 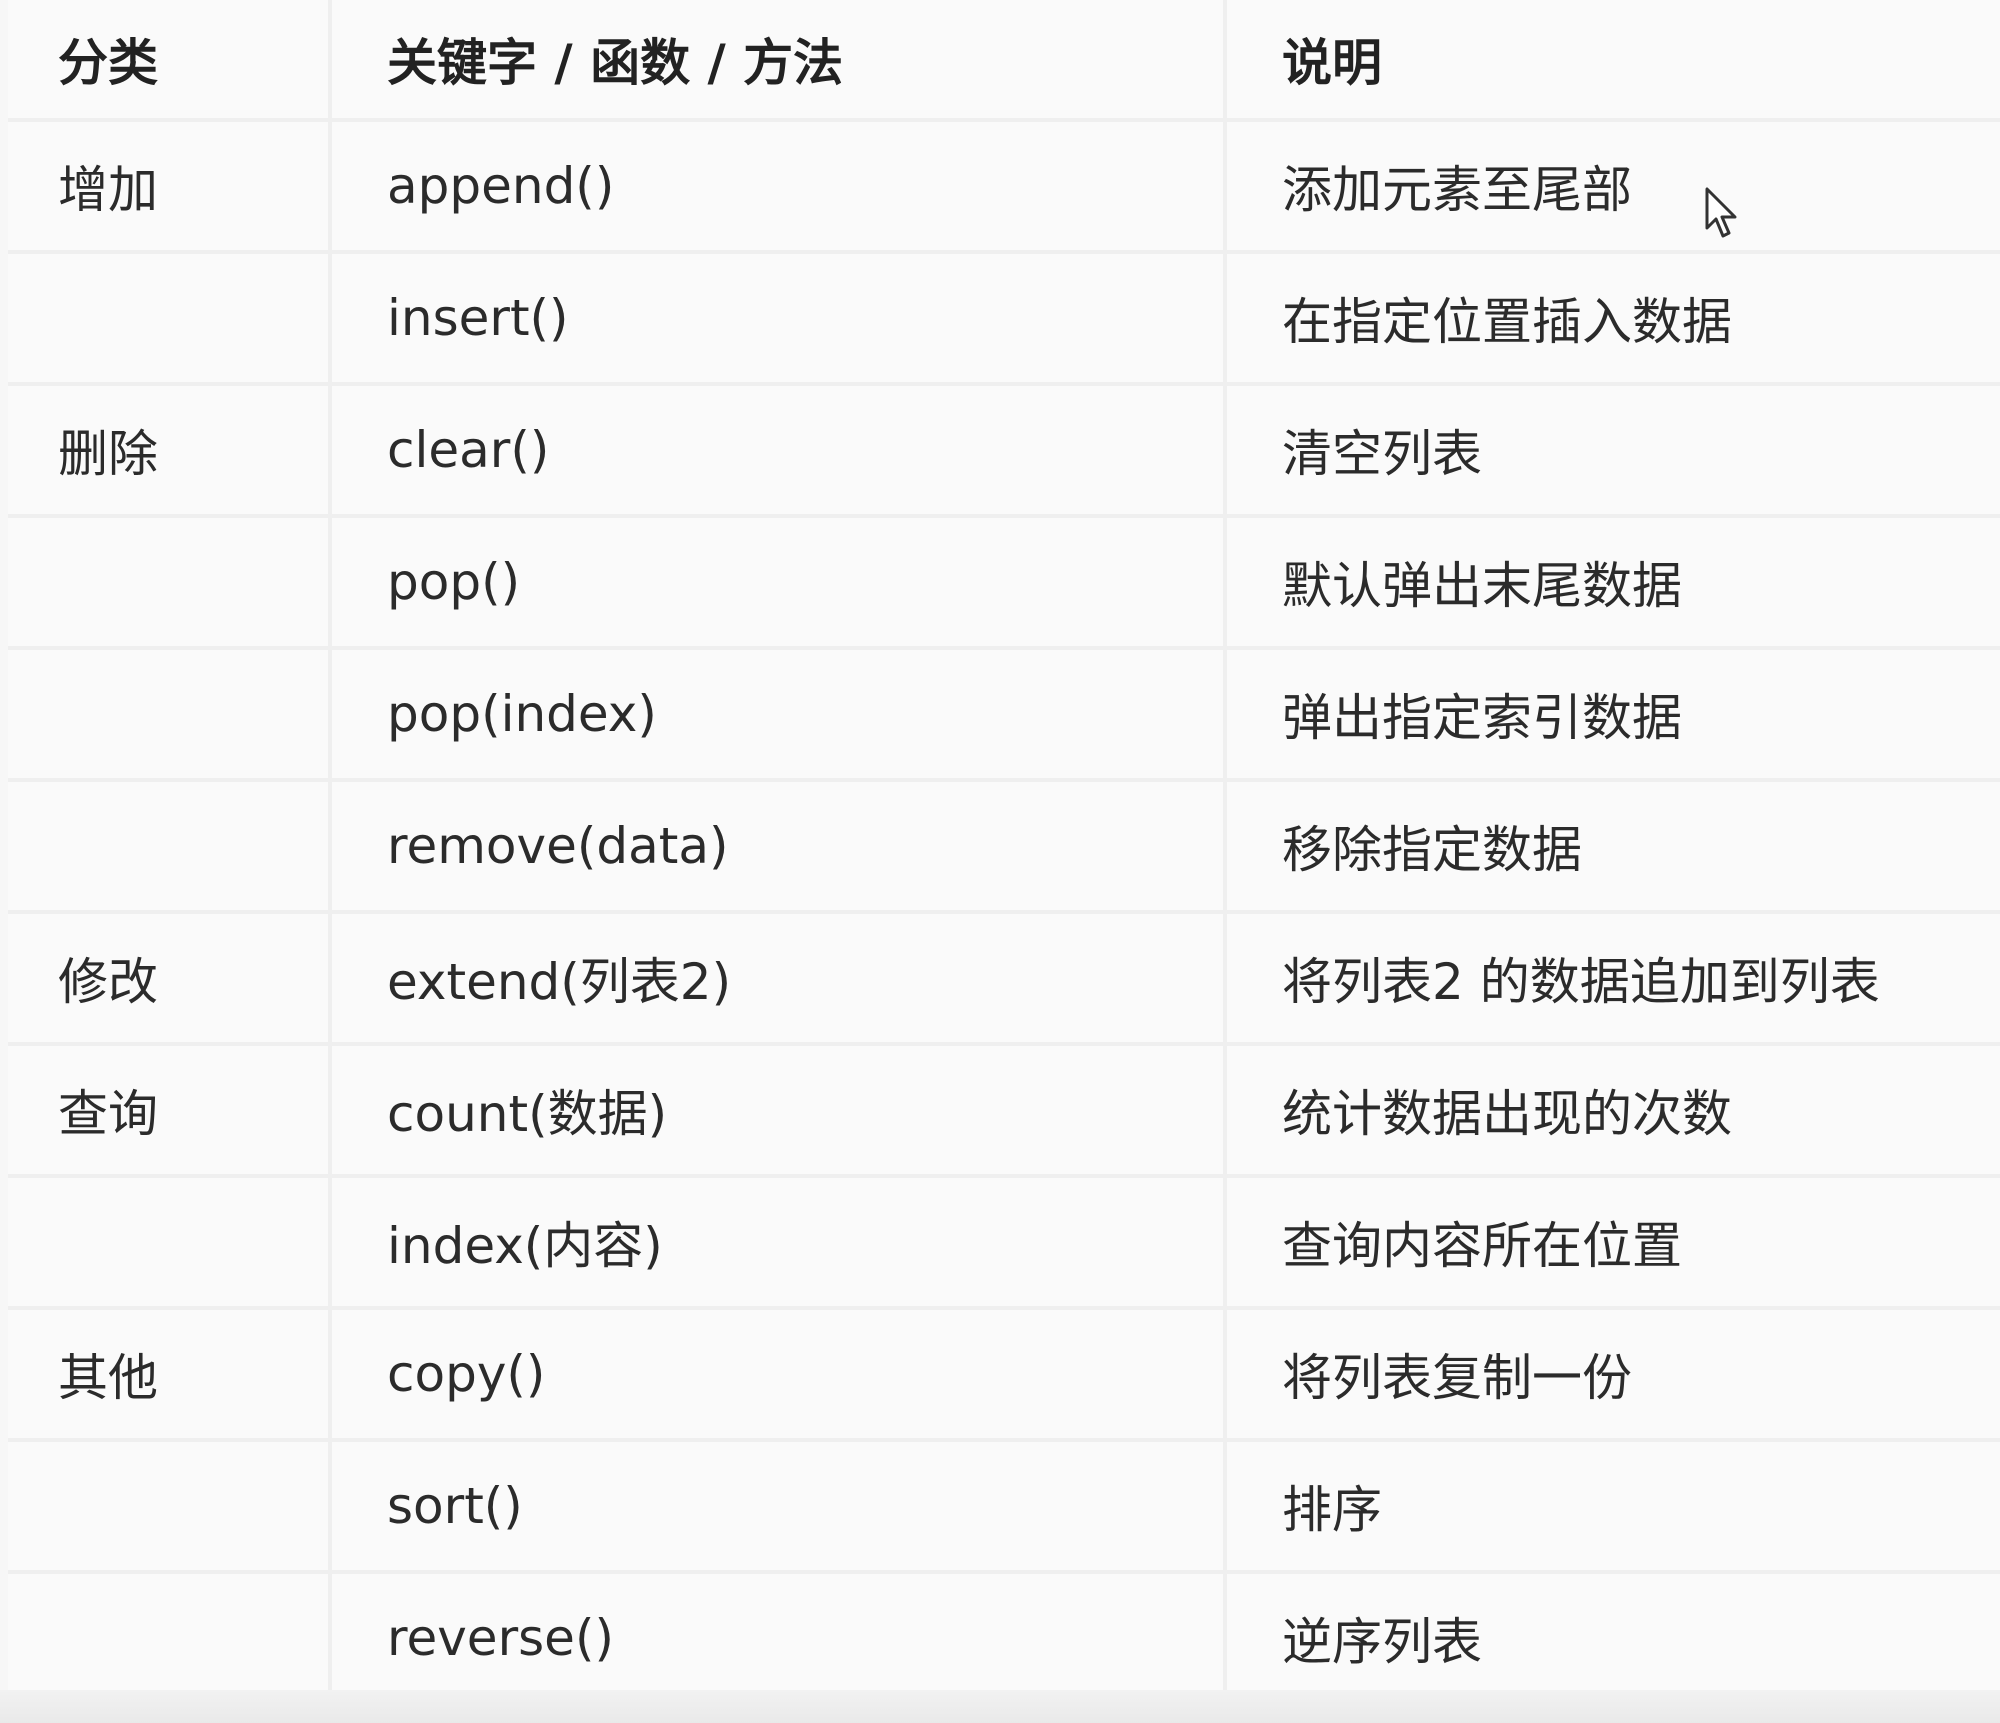 I want to click on row-method: sort(), so click(x=775, y=1508).